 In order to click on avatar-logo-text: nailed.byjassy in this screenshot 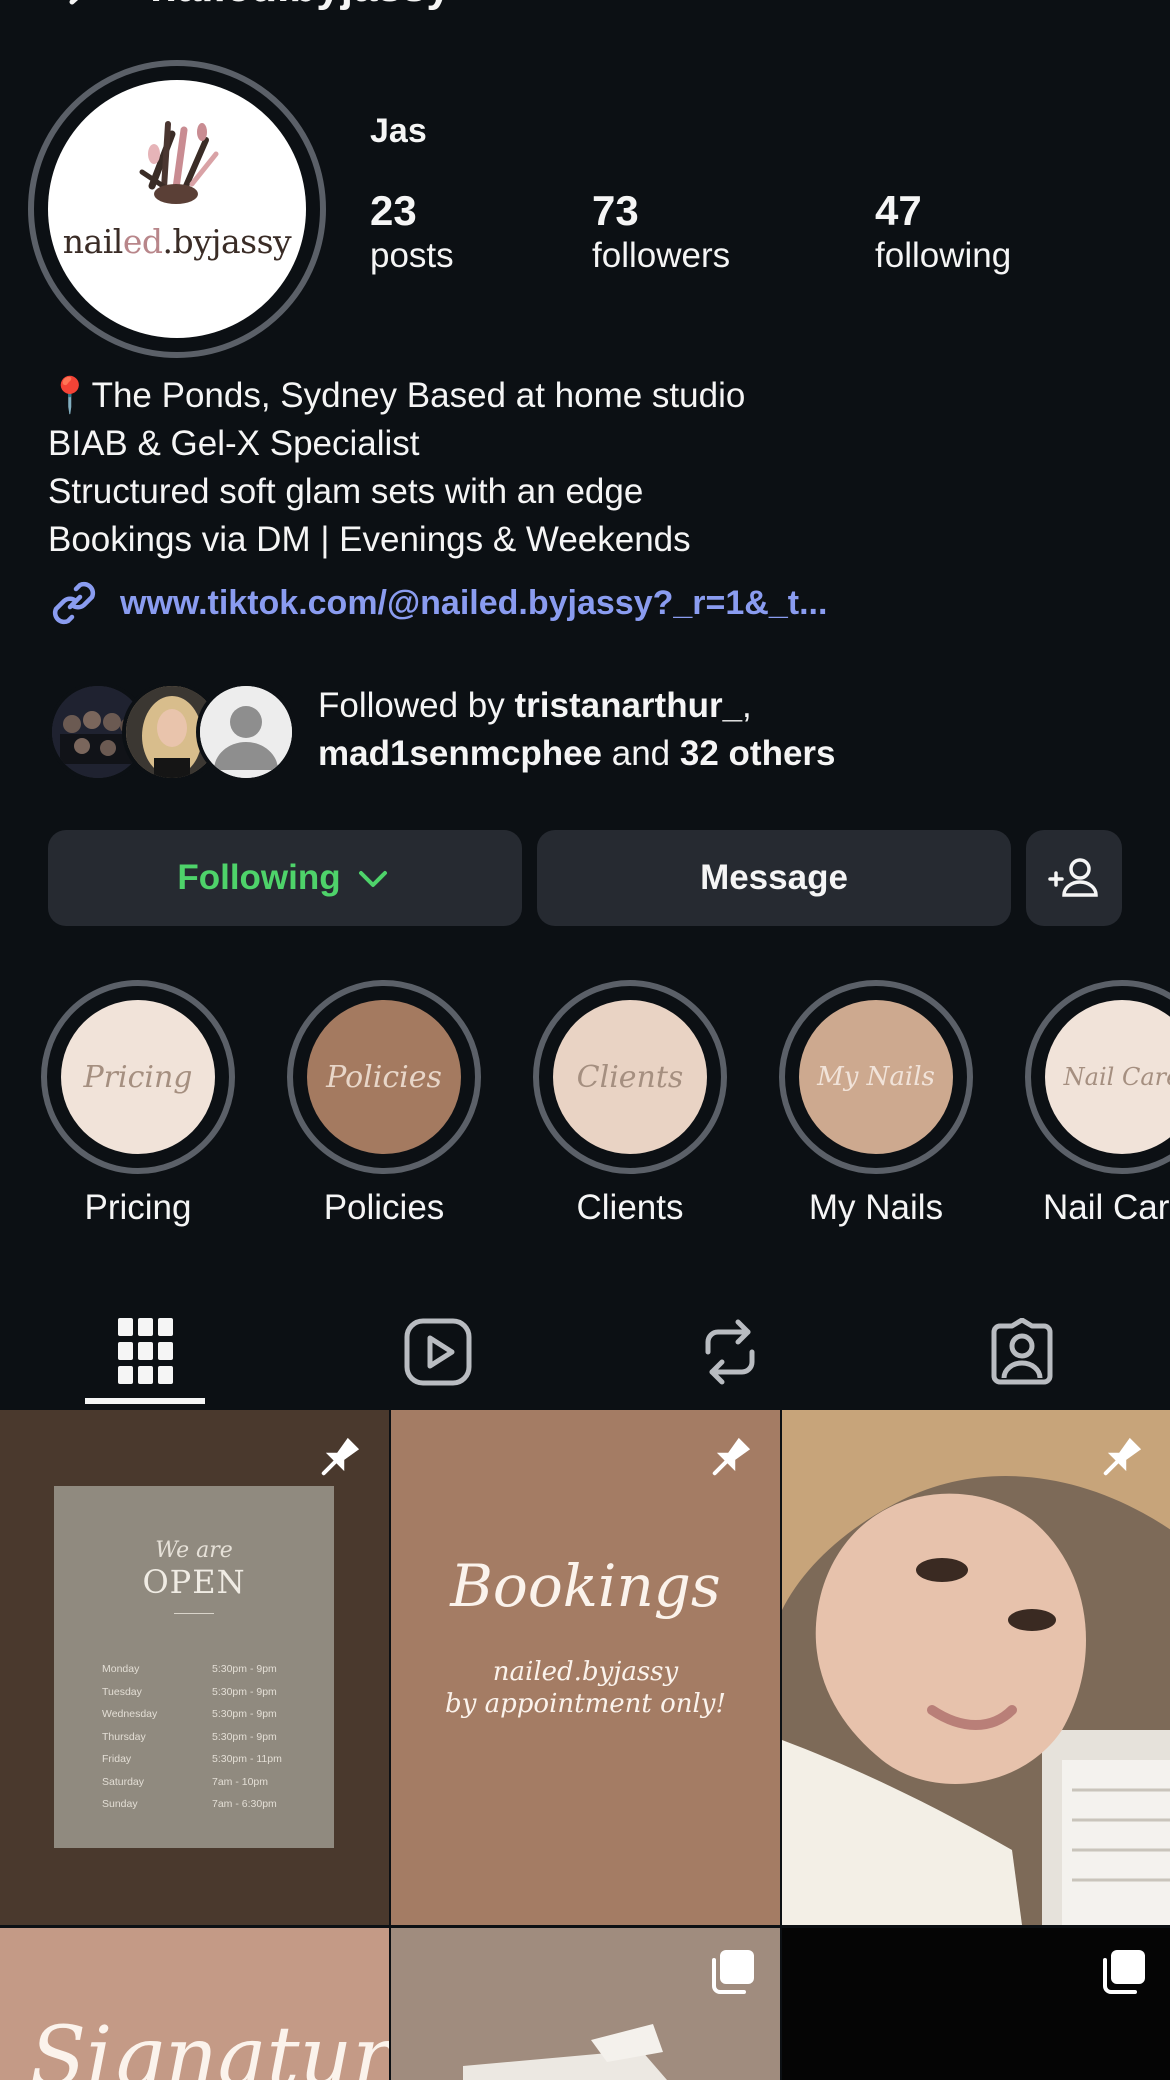, I will do `click(177, 241)`.